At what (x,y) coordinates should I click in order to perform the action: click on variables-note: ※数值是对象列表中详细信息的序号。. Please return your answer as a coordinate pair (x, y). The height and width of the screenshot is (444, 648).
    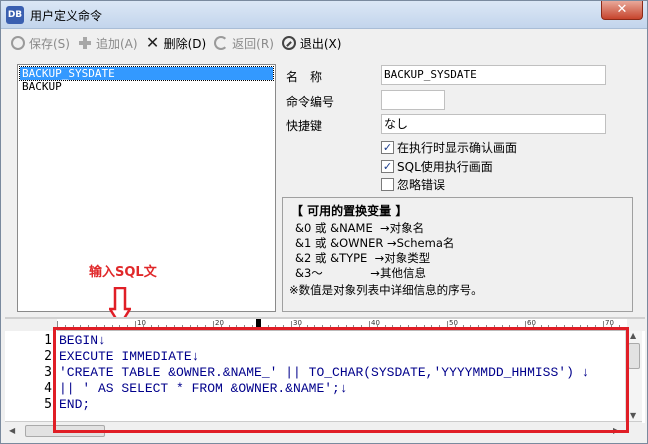
    Looking at the image, I should click on (386, 290).